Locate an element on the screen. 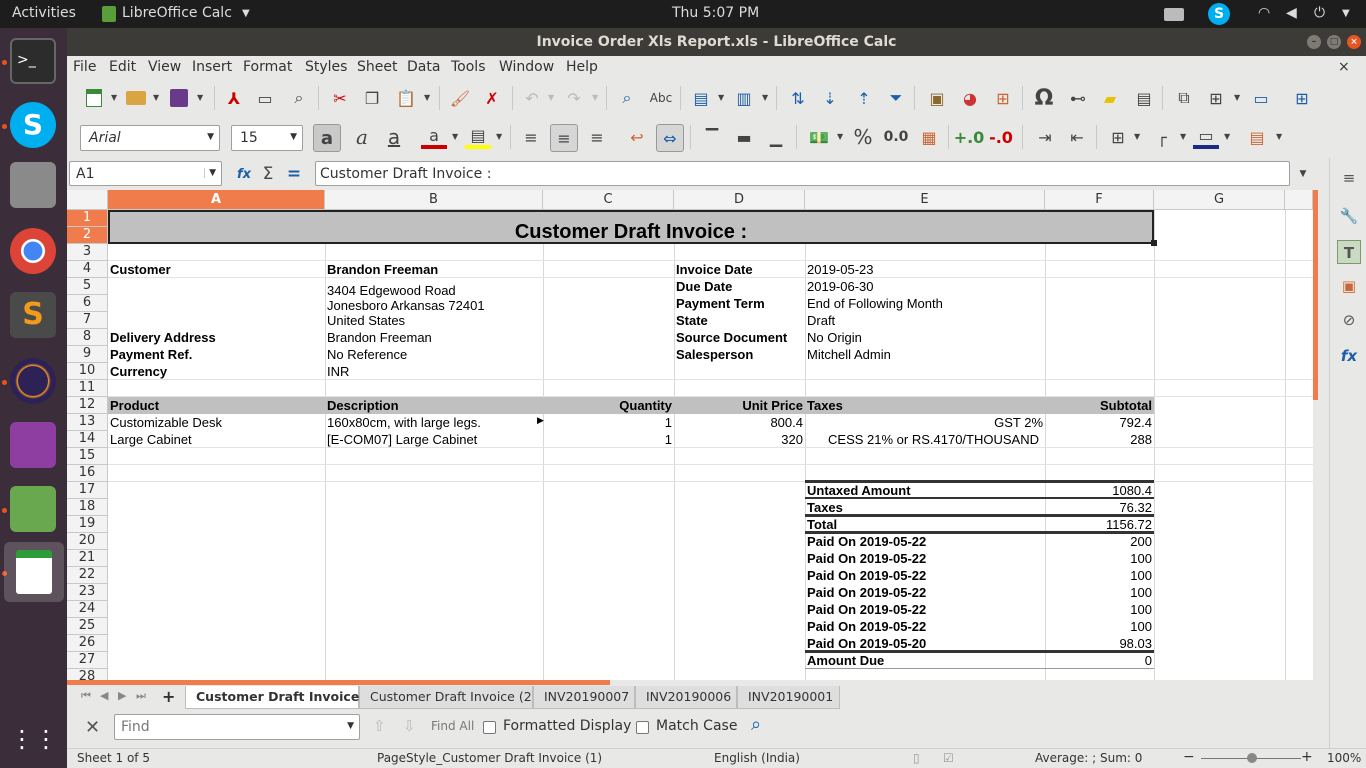 This screenshot has width=1366, height=768. column-header-e: E is located at coordinates (925, 200).